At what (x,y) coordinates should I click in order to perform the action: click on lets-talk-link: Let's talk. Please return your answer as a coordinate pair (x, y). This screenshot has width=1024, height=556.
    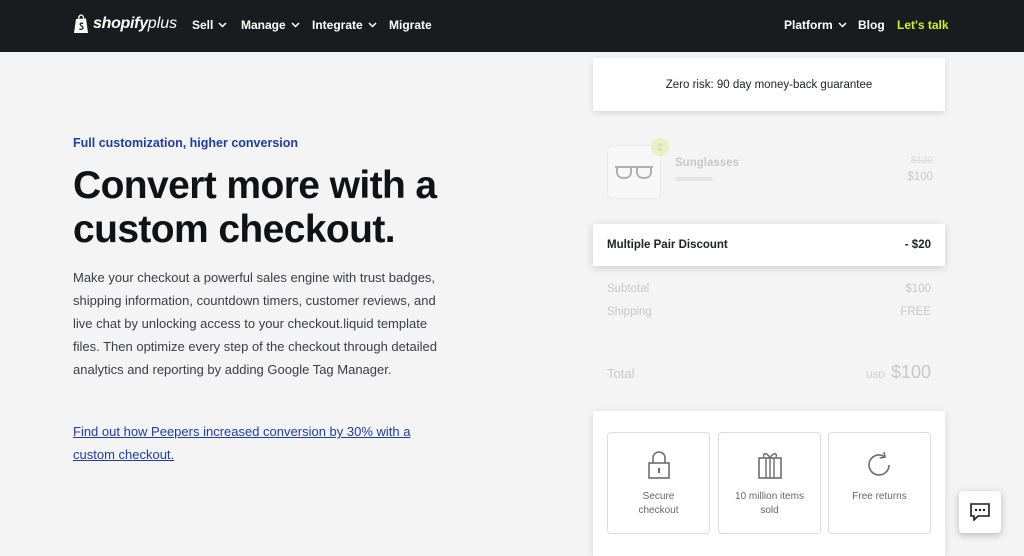
    Looking at the image, I should click on (923, 25).